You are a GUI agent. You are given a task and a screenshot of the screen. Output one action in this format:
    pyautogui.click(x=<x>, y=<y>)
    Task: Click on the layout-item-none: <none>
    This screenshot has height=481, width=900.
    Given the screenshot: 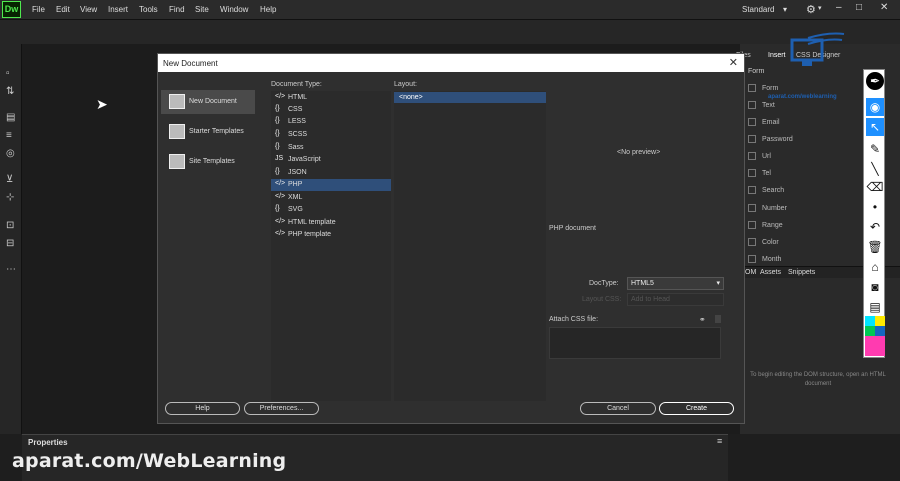 What is the action you would take?
    pyautogui.click(x=470, y=97)
    